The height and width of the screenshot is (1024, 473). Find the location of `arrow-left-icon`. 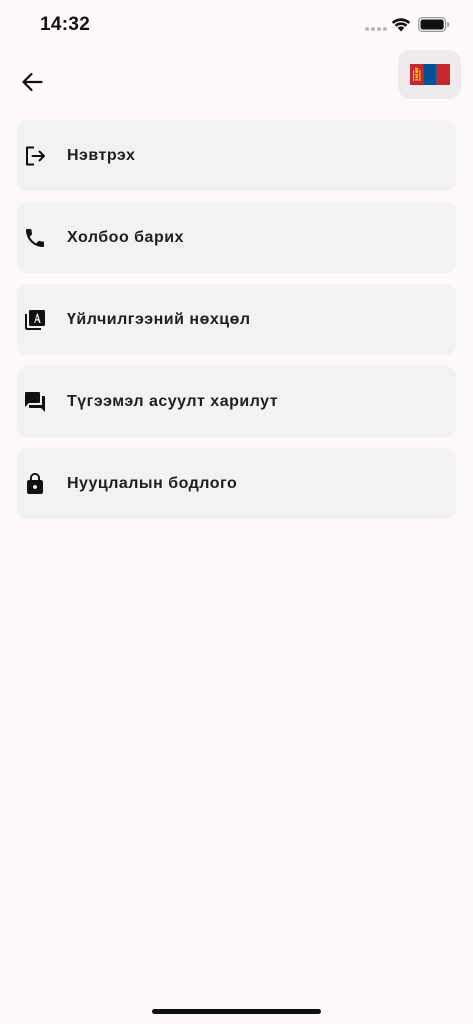

arrow-left-icon is located at coordinates (32, 82).